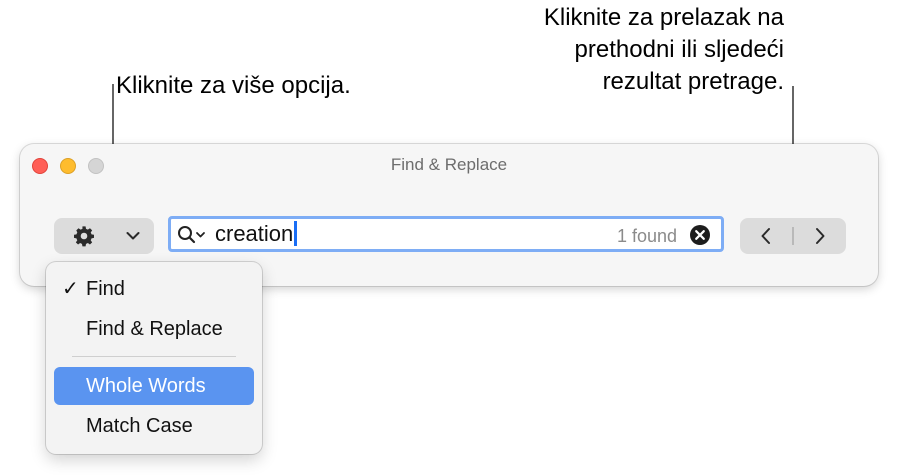 The height and width of the screenshot is (475, 902). What do you see at coordinates (646, 236) in the screenshot?
I see `result-count: 1 found` at bounding box center [646, 236].